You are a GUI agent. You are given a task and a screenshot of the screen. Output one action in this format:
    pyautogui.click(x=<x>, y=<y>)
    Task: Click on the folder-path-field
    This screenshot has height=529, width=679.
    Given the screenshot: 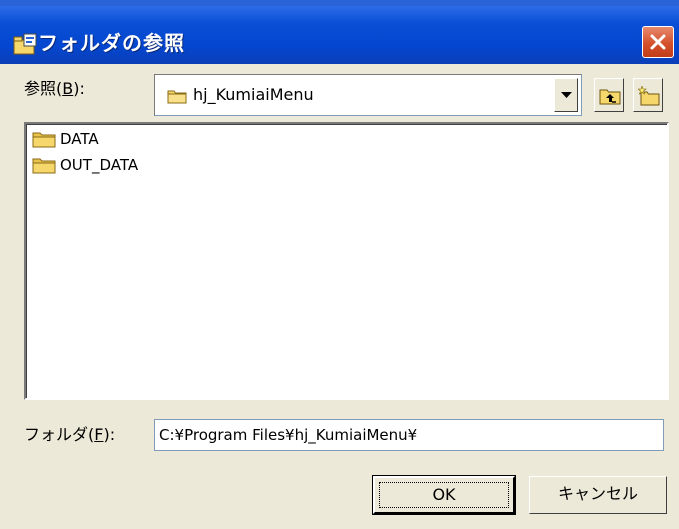 What is the action you would take?
    pyautogui.click(x=409, y=435)
    